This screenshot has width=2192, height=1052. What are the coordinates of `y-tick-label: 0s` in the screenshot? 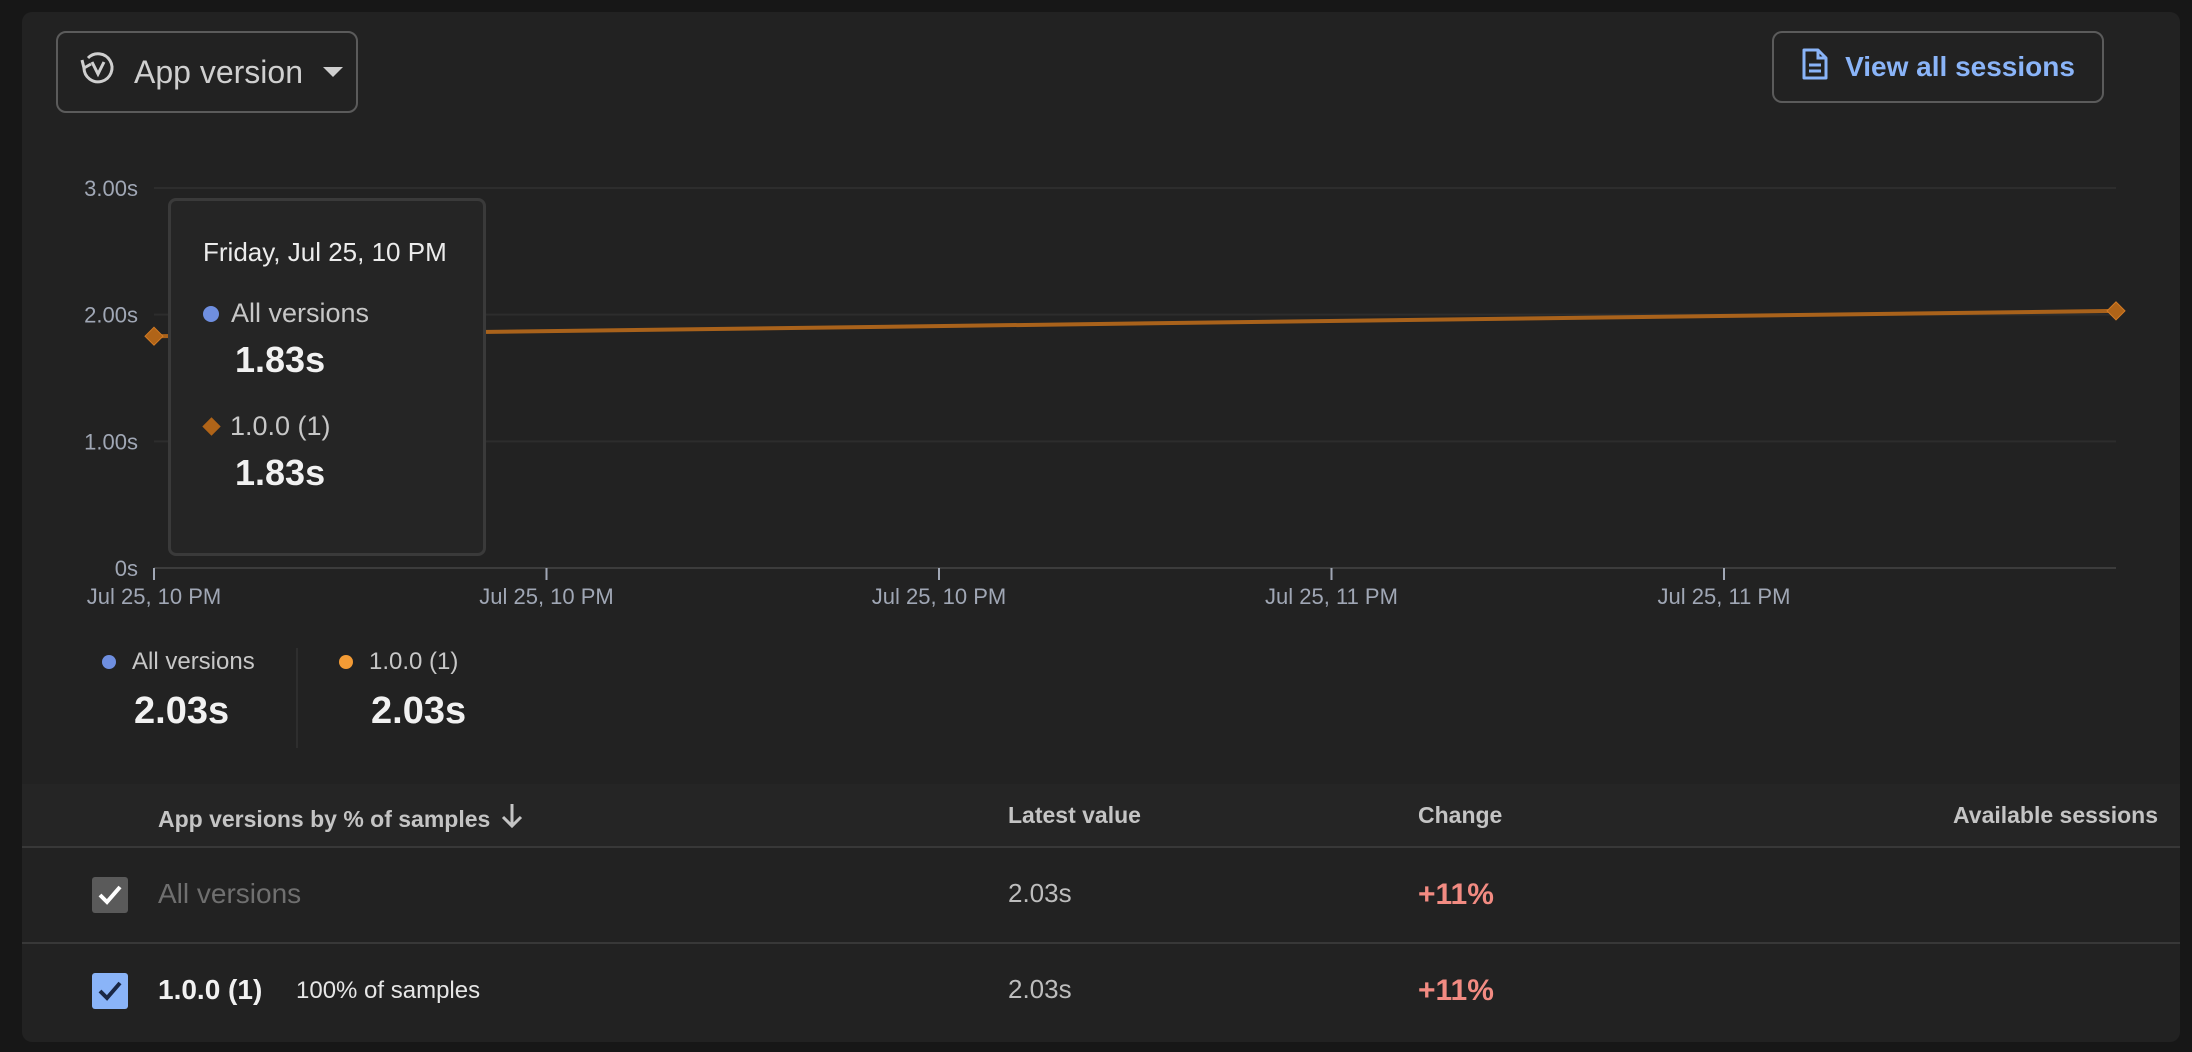 It's located at (126, 568).